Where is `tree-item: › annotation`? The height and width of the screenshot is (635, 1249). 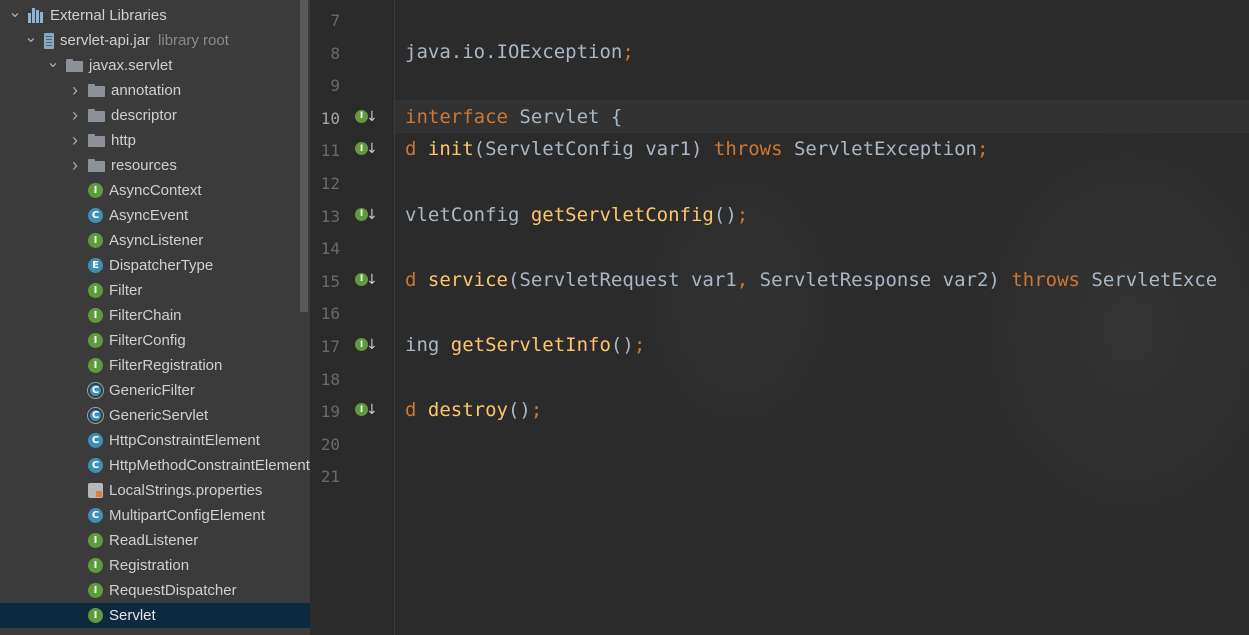 tree-item: › annotation is located at coordinates (155, 90).